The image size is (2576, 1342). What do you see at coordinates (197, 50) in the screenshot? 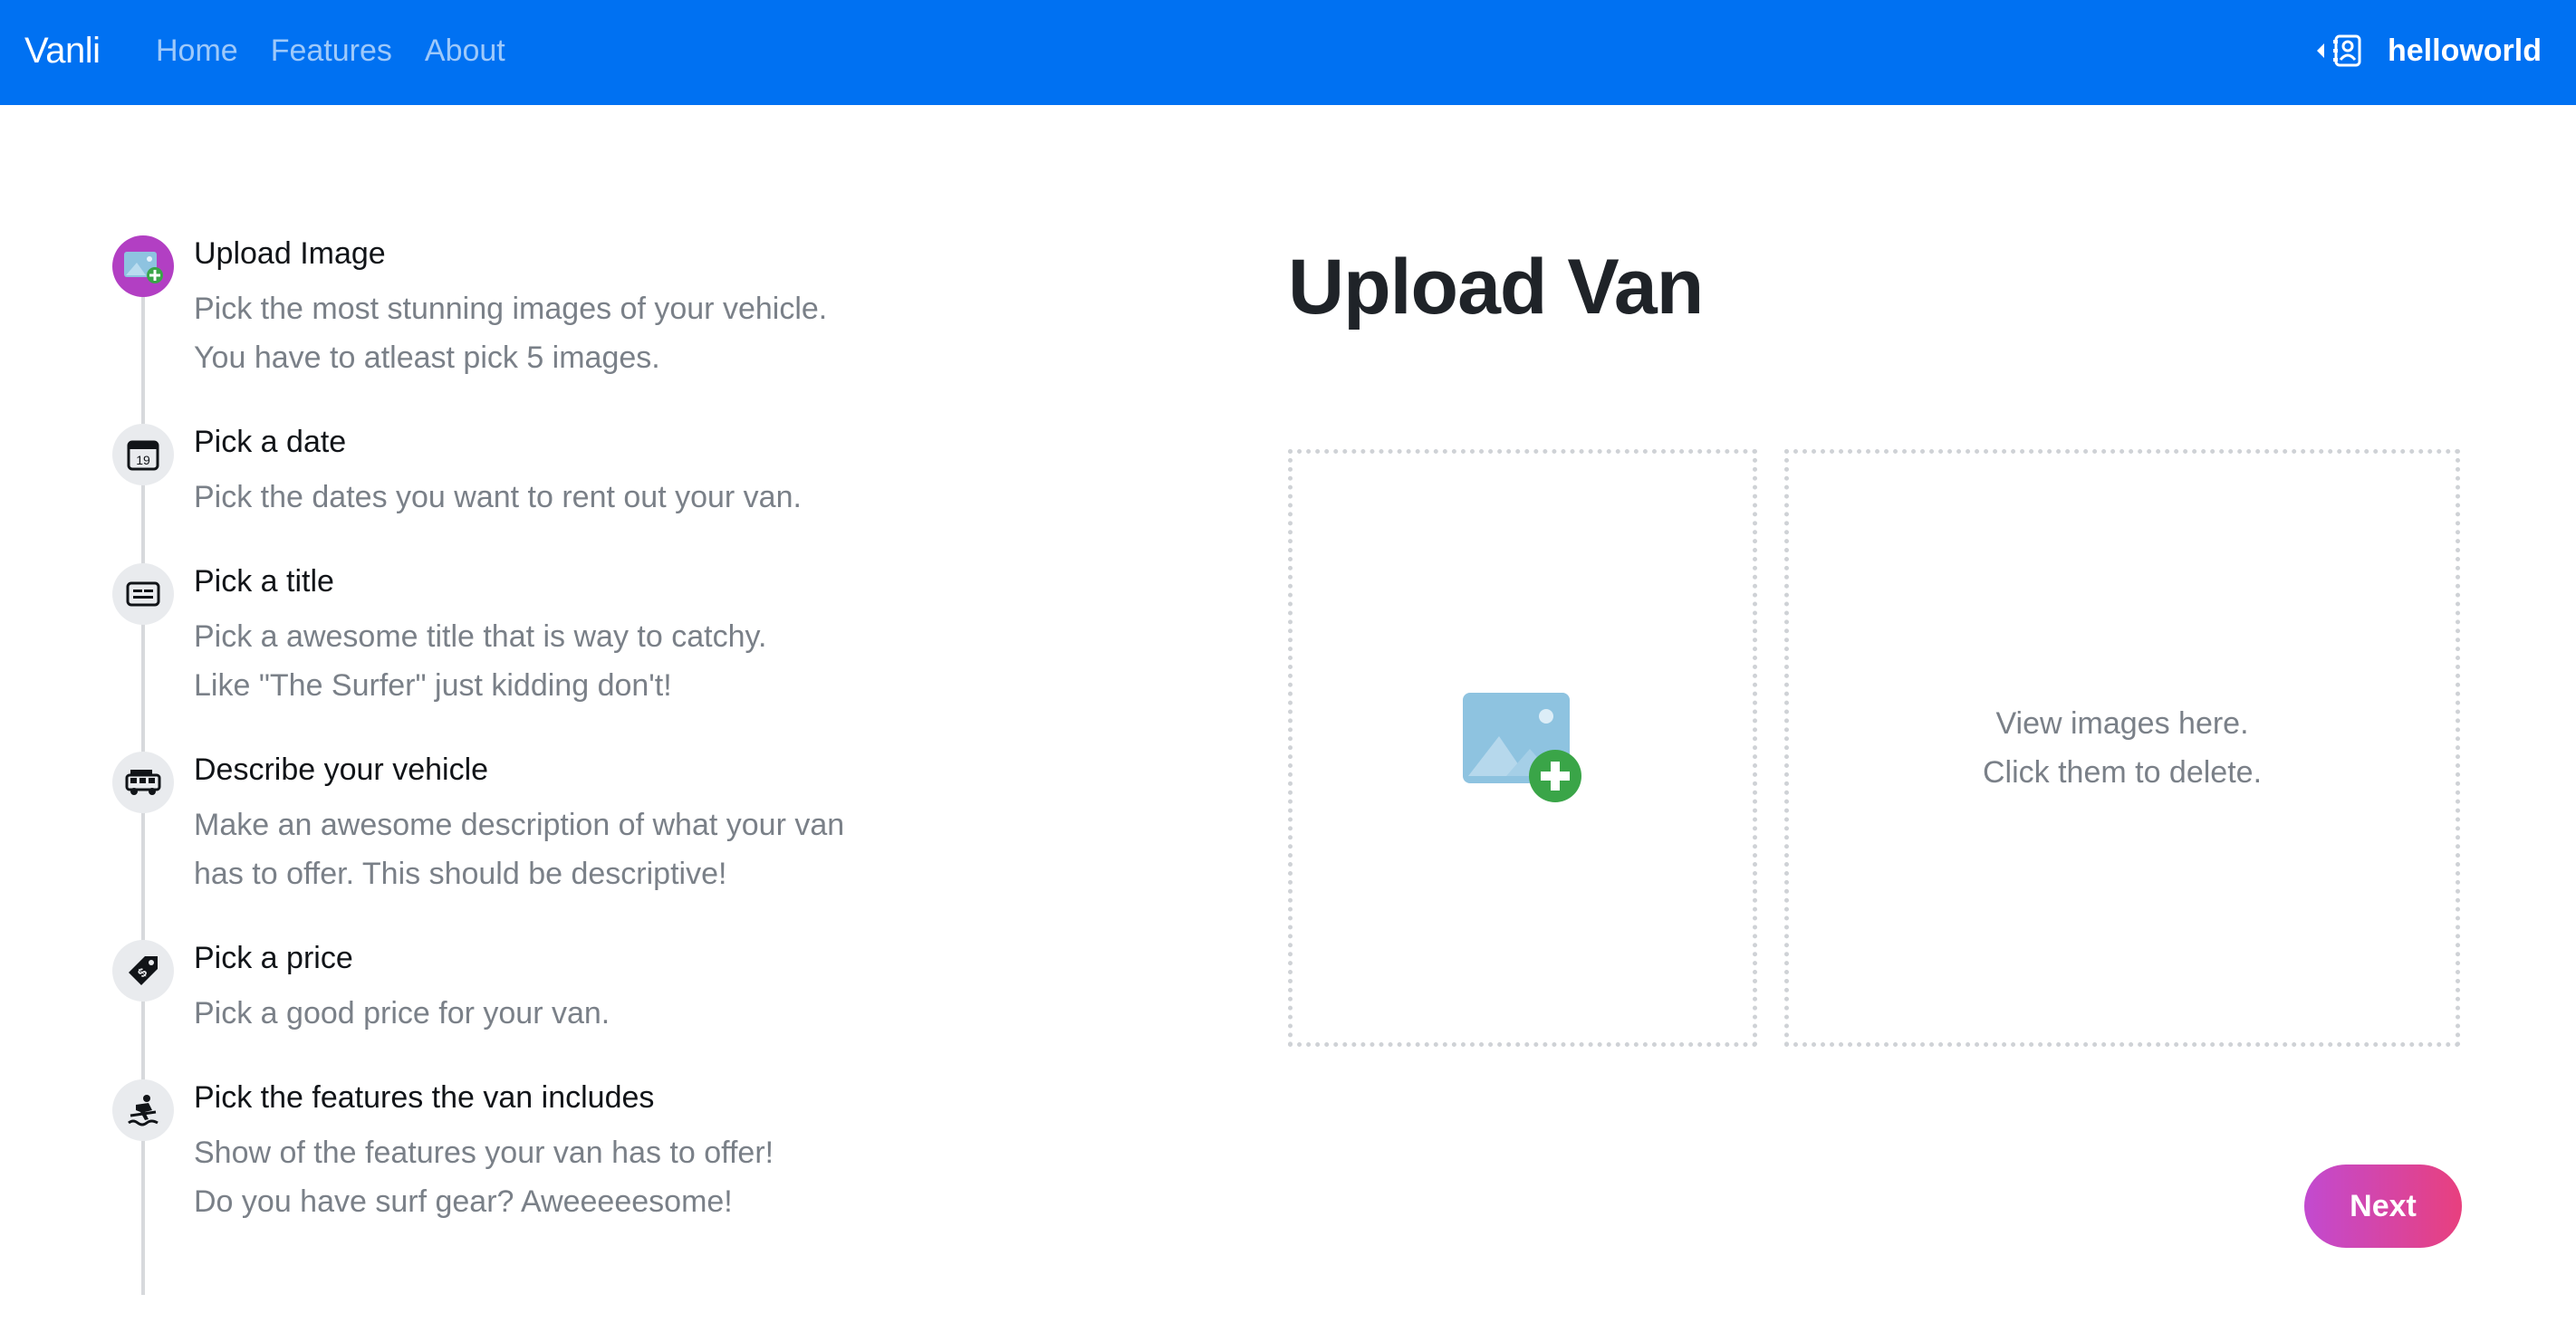
I see `nav-link-home: Home` at bounding box center [197, 50].